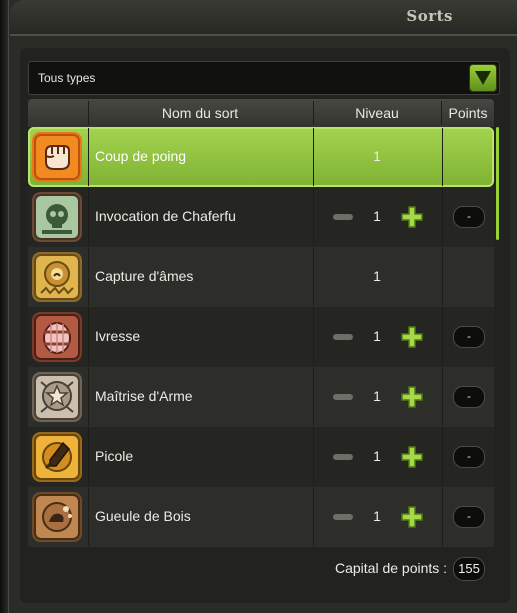 The image size is (517, 613). Describe the element at coordinates (261, 457) in the screenshot. I see `table-row: Picole 1 -` at that location.